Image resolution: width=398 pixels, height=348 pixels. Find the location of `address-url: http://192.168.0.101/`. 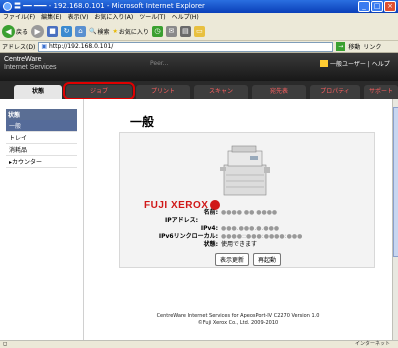

address-url: http://192.168.0.101/ is located at coordinates (81, 46).